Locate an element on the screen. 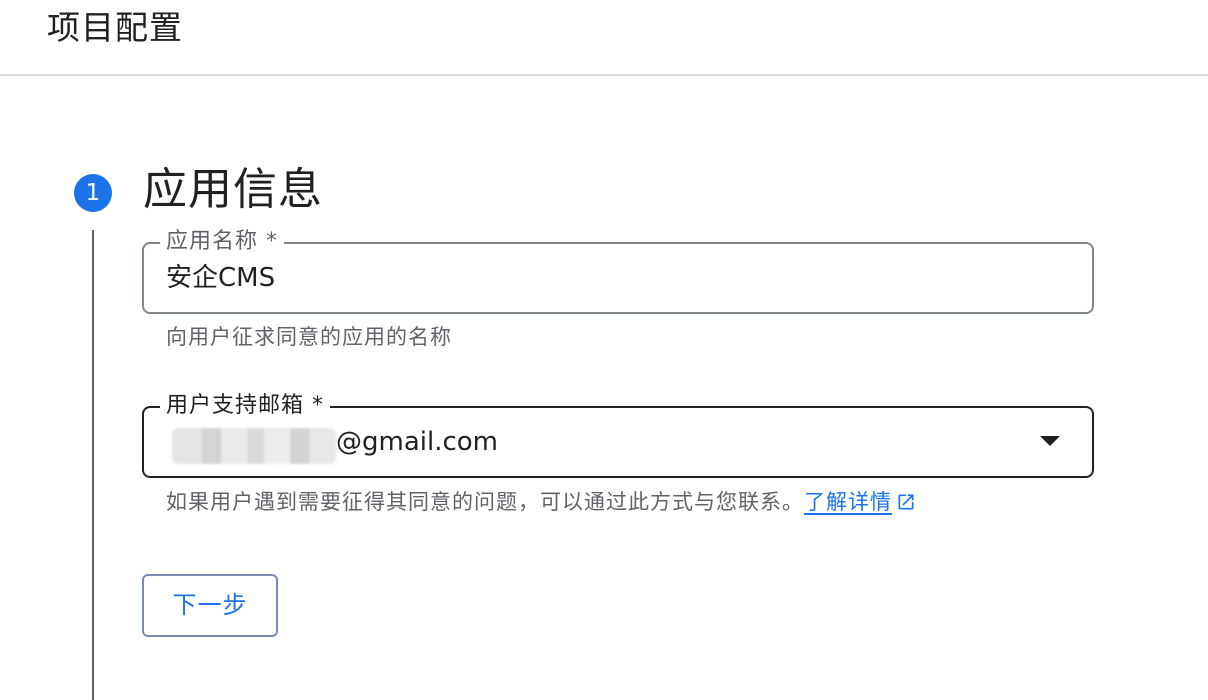 This screenshot has width=1208, height=700. support-email-select: 用户支持邮箱 * @gmail.com is located at coordinates (618, 435).